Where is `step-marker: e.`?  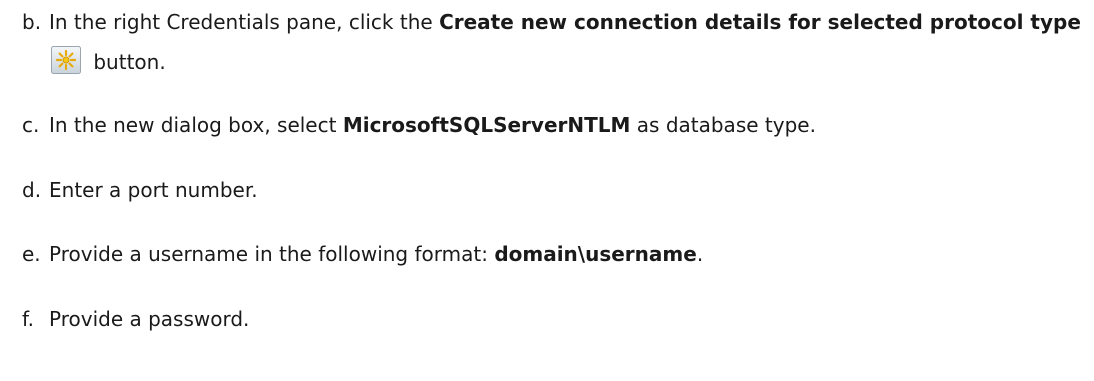
step-marker: e. is located at coordinates (31, 254).